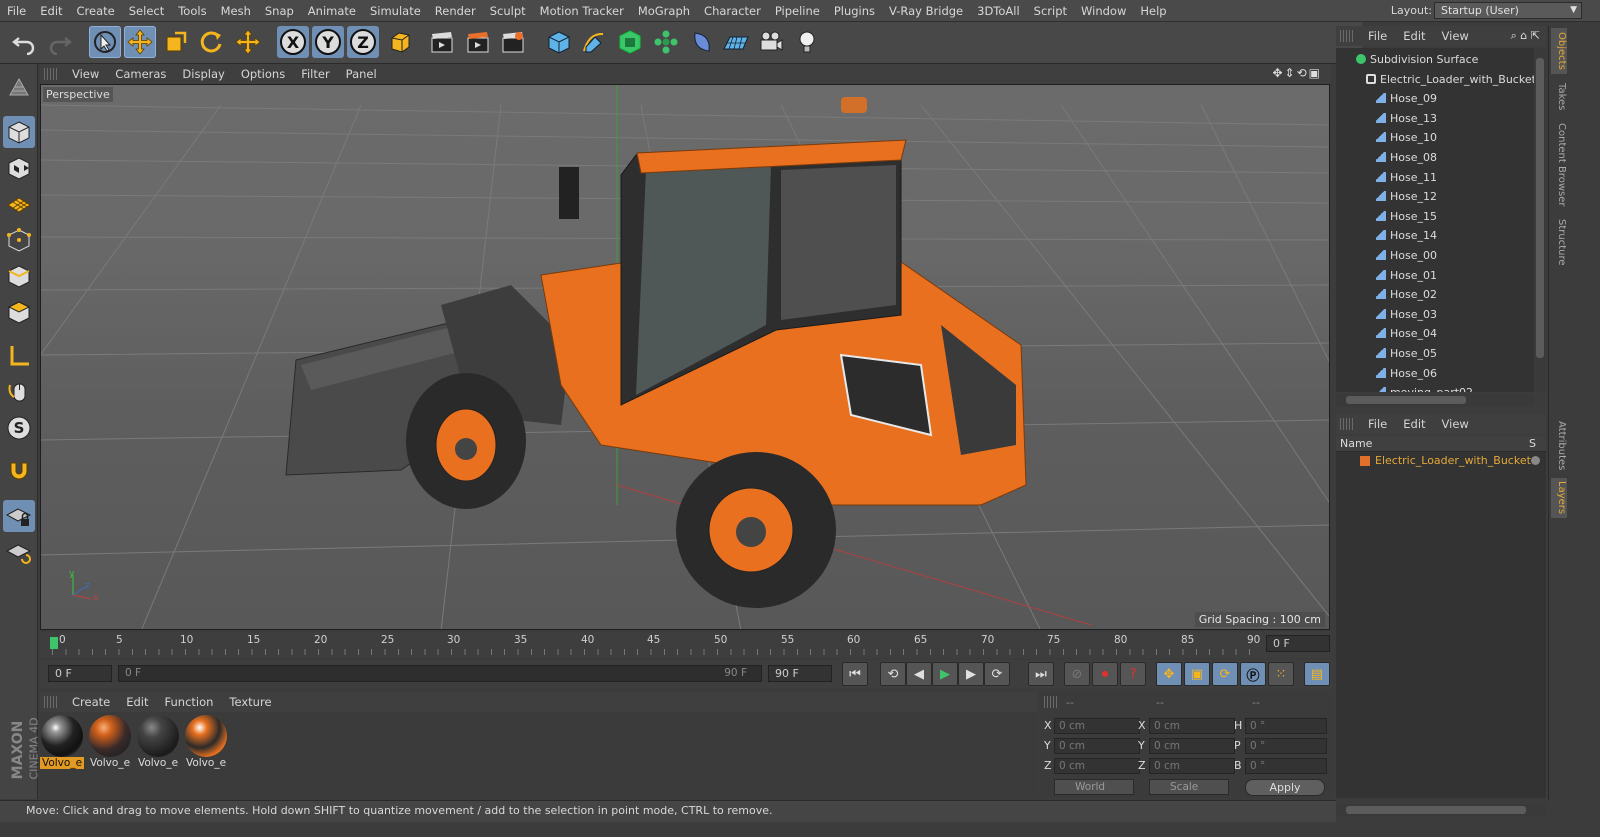  Describe the element at coordinates (666, 42) in the screenshot. I see `mograph-cloner-button` at that location.